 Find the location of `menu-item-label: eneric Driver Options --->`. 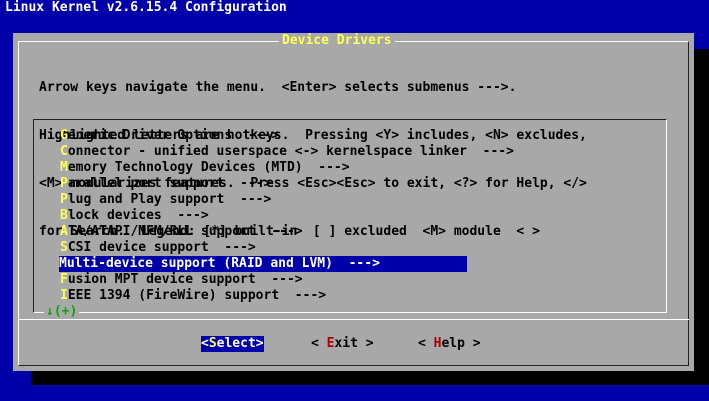

menu-item-label: eneric Driver Options ---> is located at coordinates (173, 135).